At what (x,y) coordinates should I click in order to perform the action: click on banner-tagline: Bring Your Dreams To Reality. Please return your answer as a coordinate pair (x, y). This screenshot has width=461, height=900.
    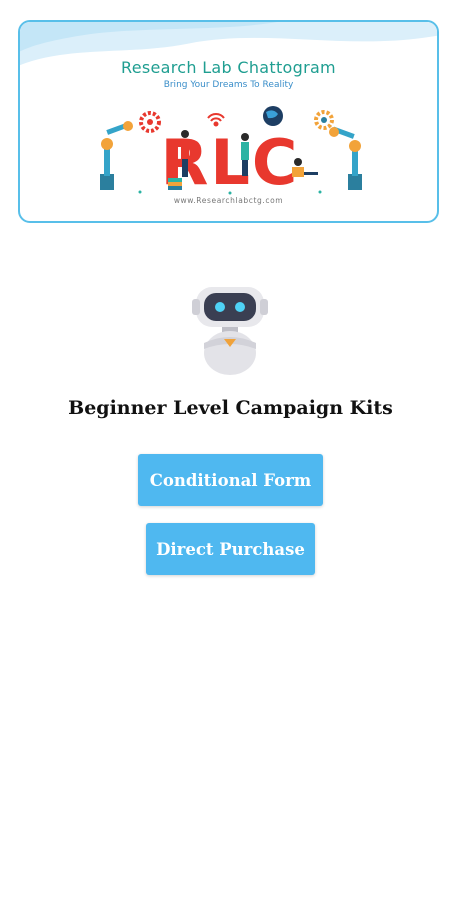
    Looking at the image, I should click on (228, 85).